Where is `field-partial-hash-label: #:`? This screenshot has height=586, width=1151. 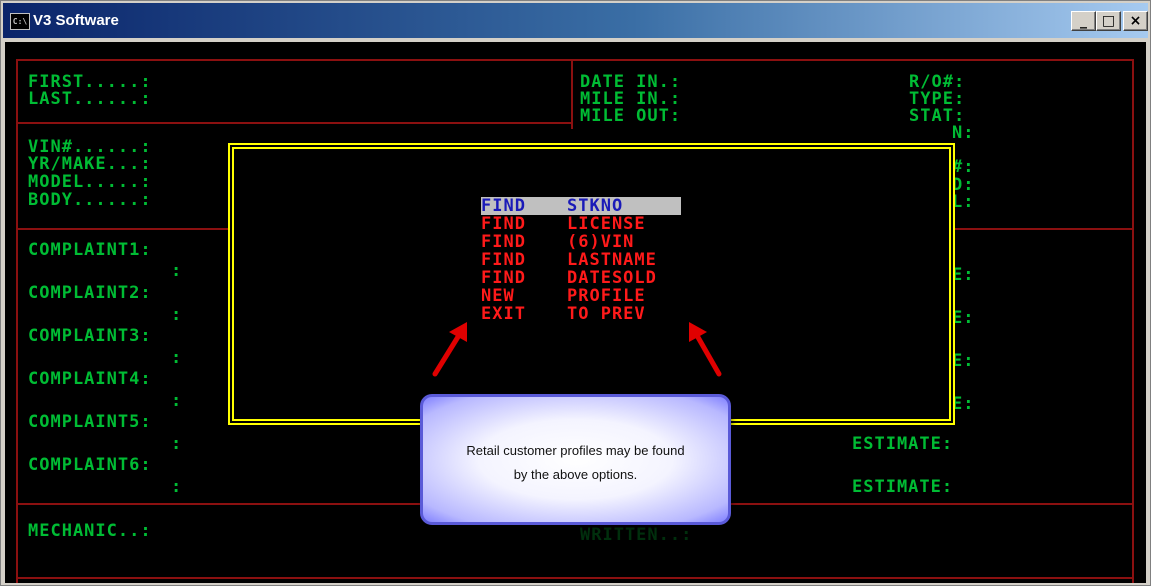 field-partial-hash-label: #: is located at coordinates (963, 167).